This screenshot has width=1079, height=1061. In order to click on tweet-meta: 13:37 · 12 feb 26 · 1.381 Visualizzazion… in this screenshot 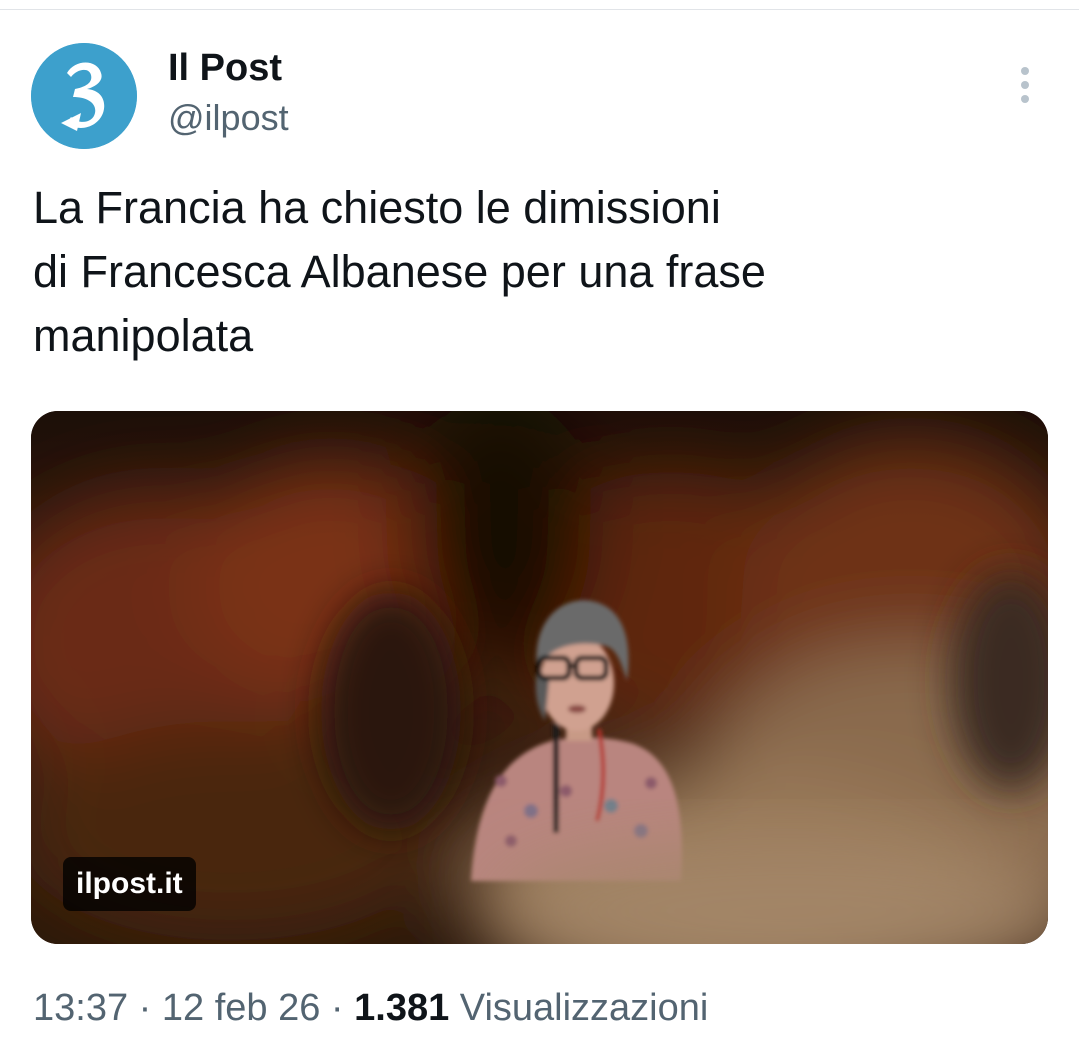, I will do `click(370, 1008)`.